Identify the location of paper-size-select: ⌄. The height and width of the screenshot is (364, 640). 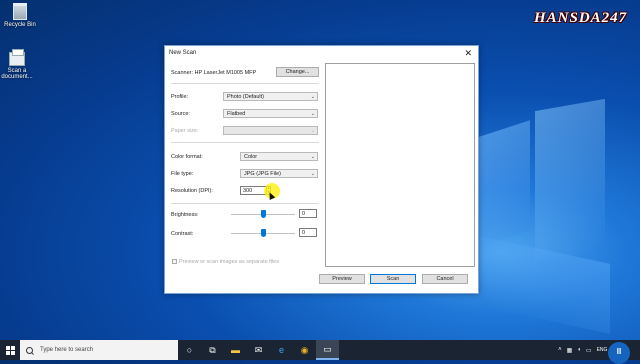
(270, 130).